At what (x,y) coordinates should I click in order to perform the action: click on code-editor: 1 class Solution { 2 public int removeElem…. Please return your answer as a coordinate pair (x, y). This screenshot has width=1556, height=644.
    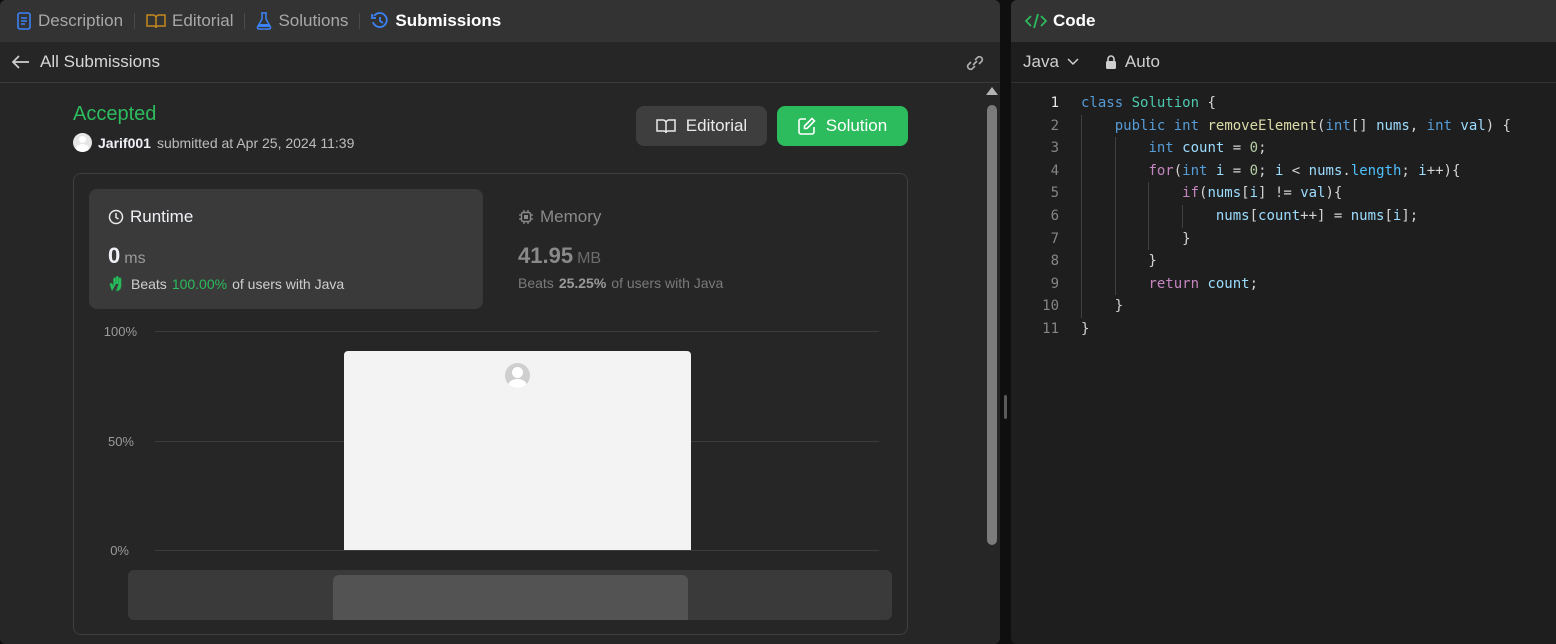
    Looking at the image, I should click on (1283, 216).